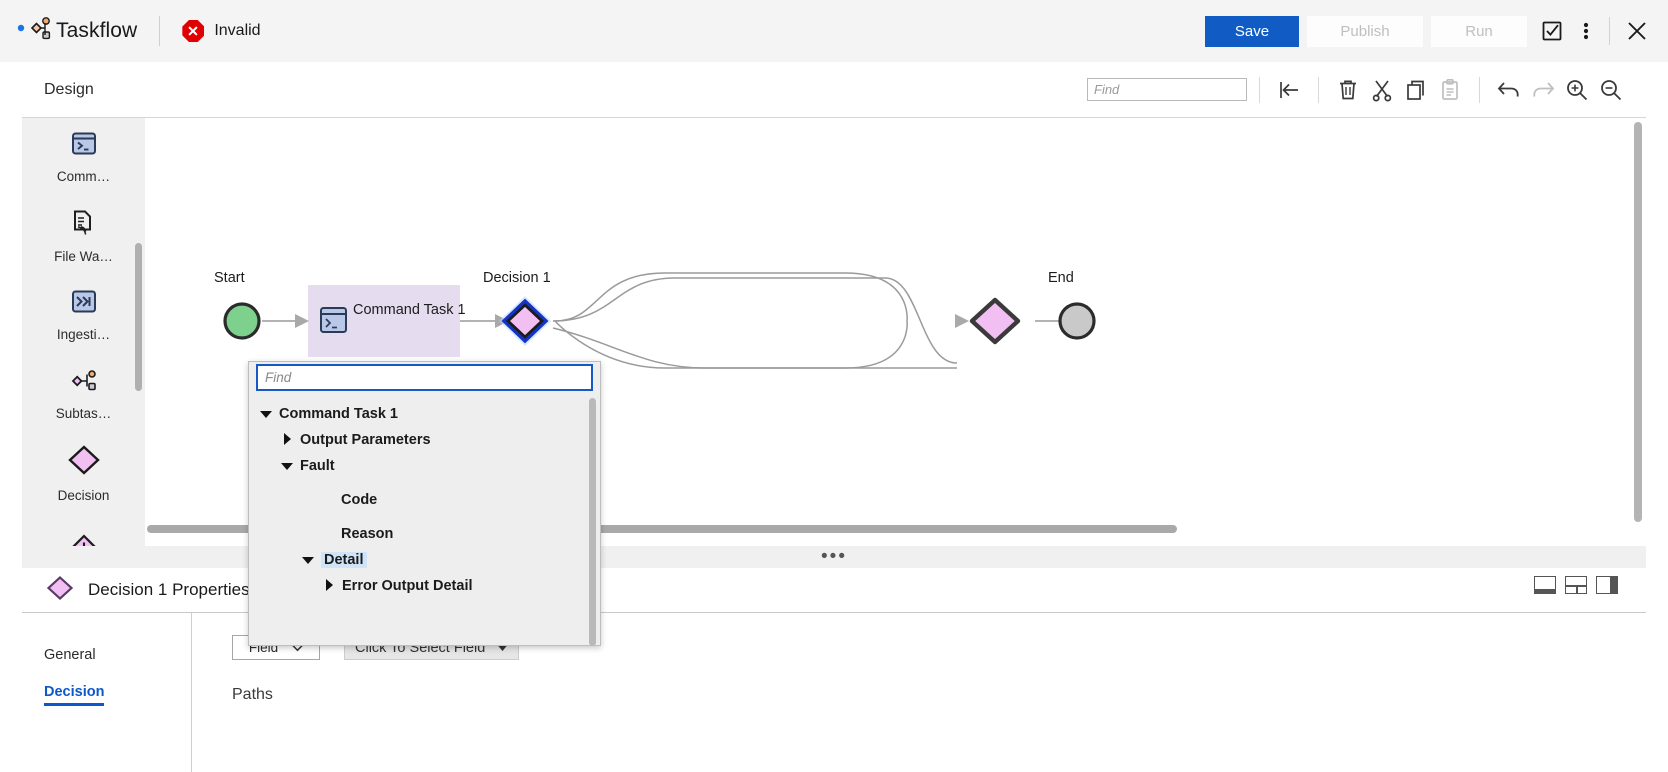 The image size is (1668, 772). Describe the element at coordinates (834, 31) in the screenshot. I see `top-bar: Taskflow Invalid Save Publish Run` at that location.